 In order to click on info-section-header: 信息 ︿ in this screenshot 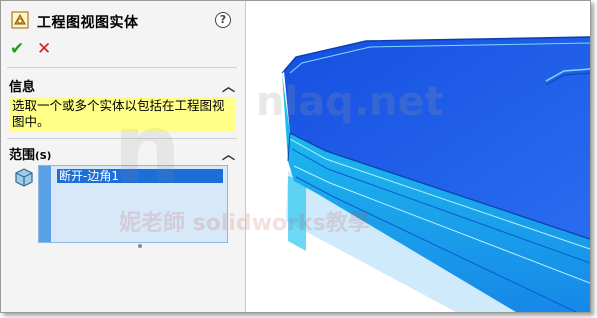, I will do `click(123, 85)`.